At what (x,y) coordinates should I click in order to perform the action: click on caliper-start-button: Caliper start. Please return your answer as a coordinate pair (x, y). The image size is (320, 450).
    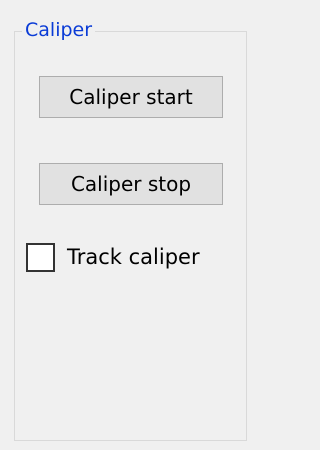
    Looking at the image, I should click on (131, 97).